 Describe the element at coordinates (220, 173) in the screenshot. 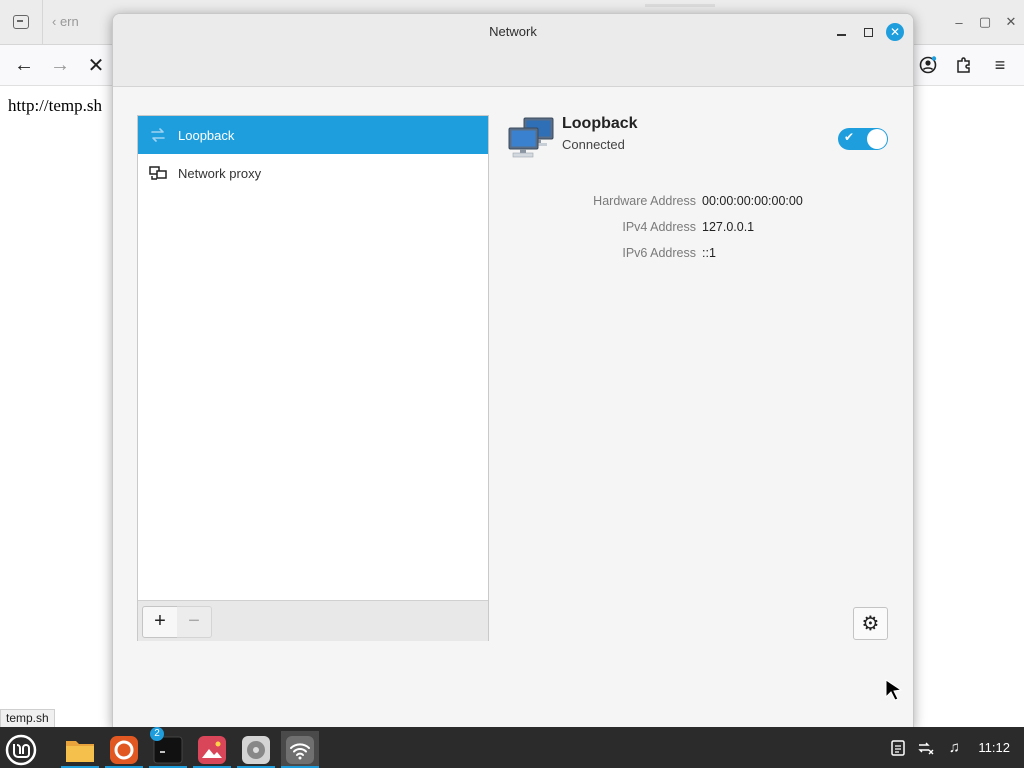

I see `connection-label: Network proxy` at that location.